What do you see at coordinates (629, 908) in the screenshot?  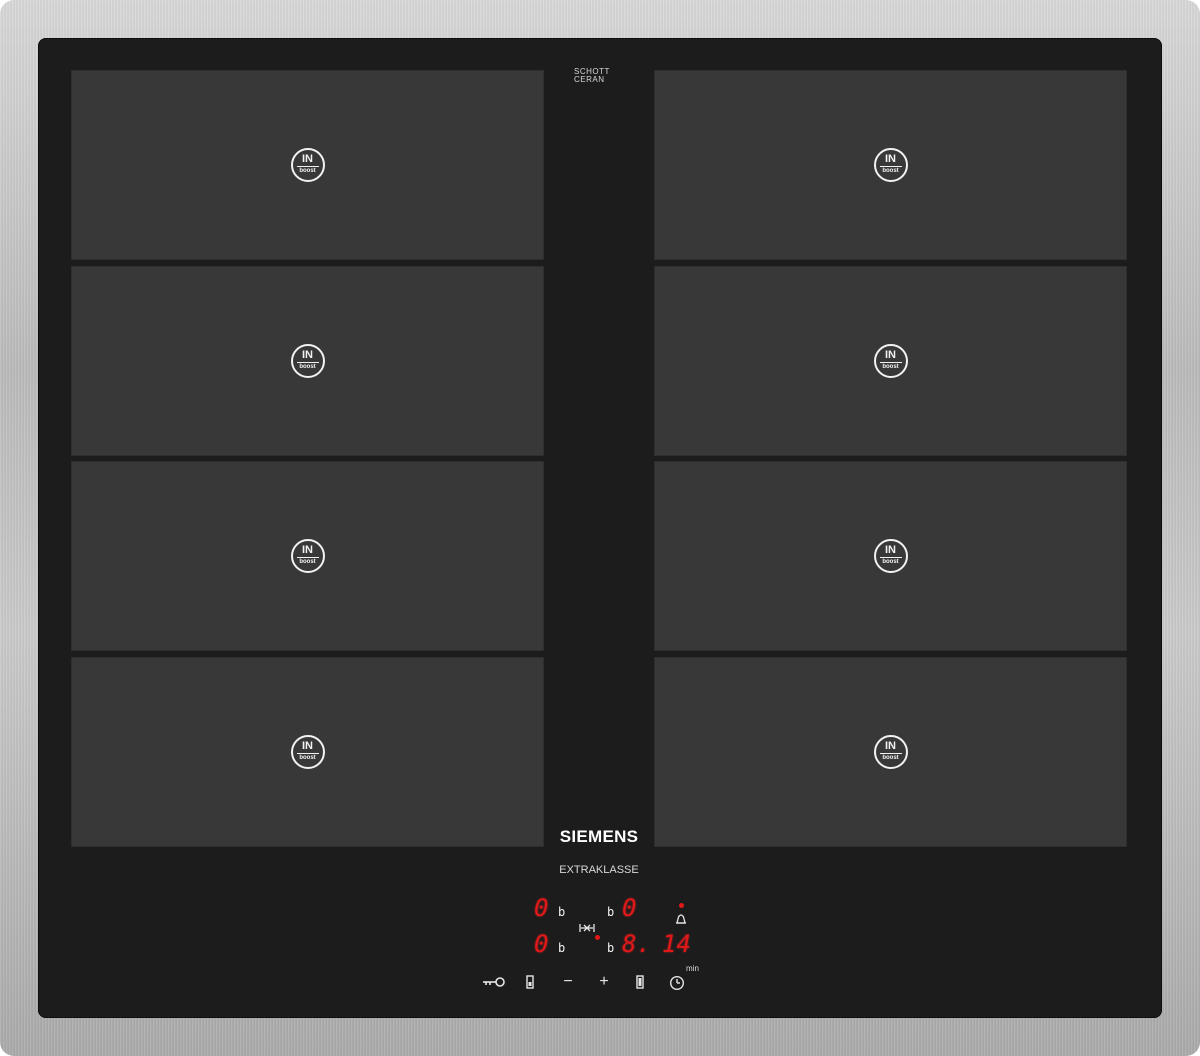 I see `zone-level-front-right: 0` at bounding box center [629, 908].